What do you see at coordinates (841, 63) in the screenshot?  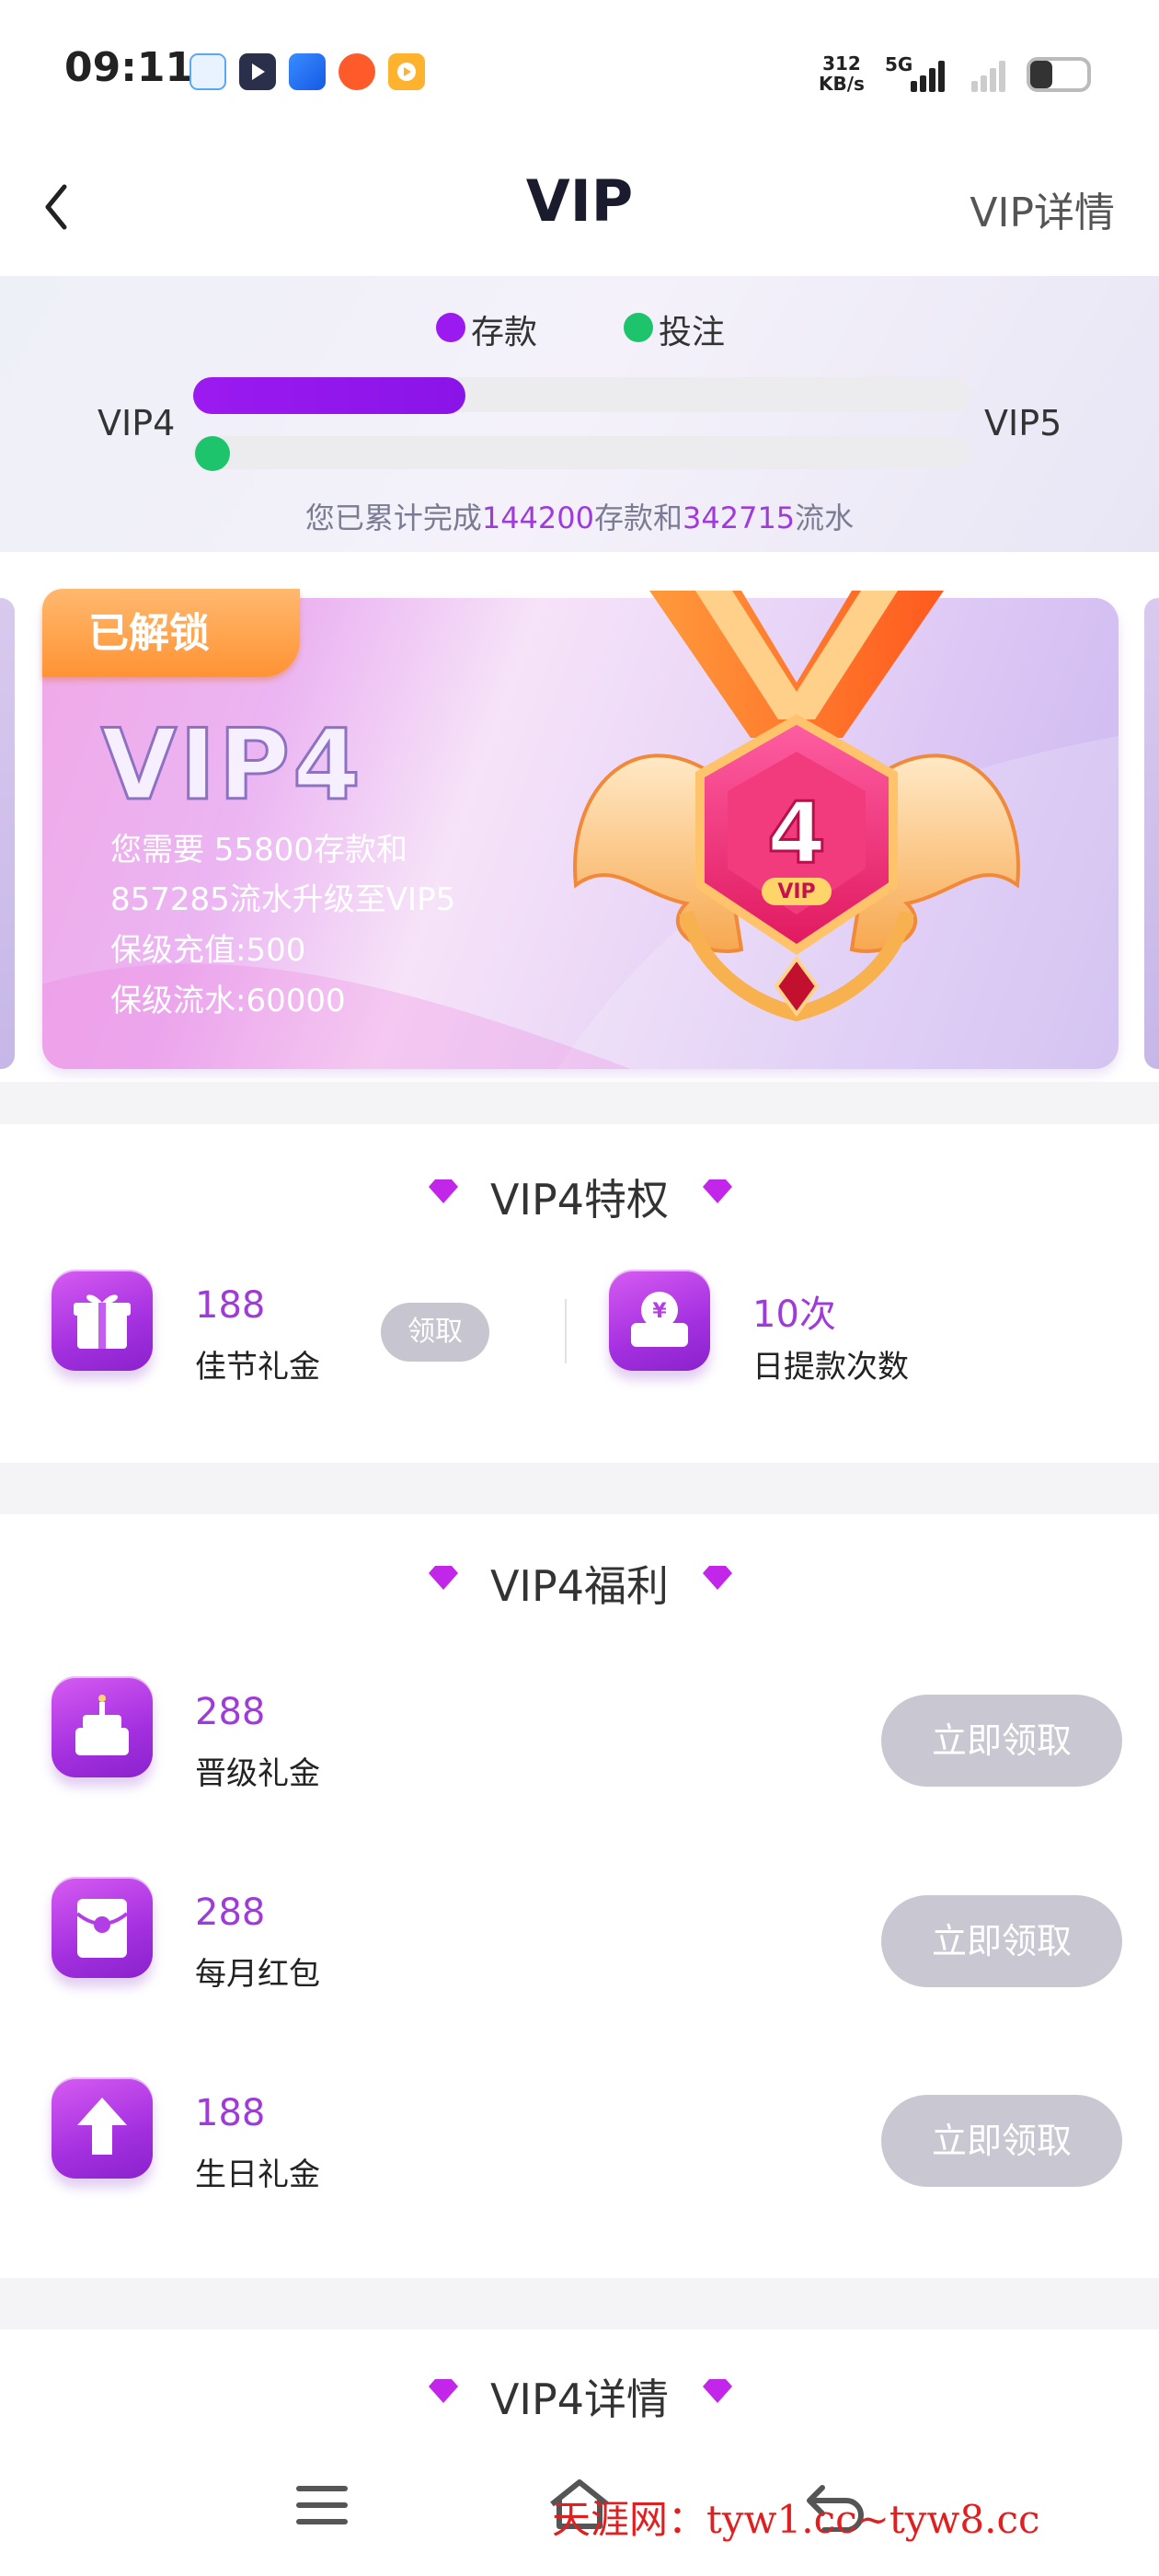 I see `net-speed-value: 312` at bounding box center [841, 63].